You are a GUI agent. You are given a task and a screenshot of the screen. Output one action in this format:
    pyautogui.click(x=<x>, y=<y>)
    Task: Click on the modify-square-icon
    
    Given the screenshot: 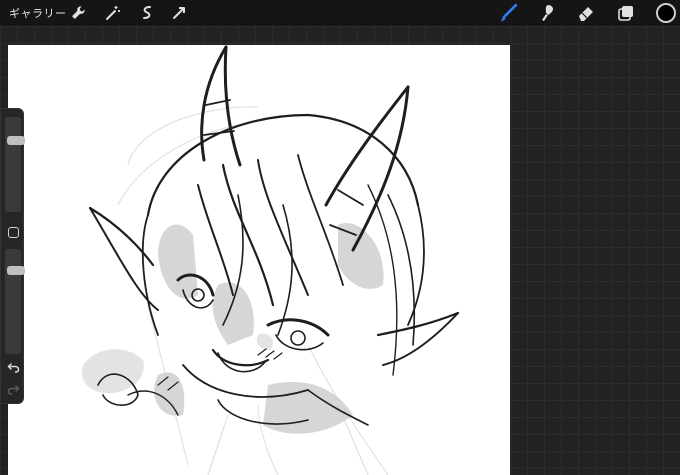 What is the action you would take?
    pyautogui.click(x=13, y=232)
    